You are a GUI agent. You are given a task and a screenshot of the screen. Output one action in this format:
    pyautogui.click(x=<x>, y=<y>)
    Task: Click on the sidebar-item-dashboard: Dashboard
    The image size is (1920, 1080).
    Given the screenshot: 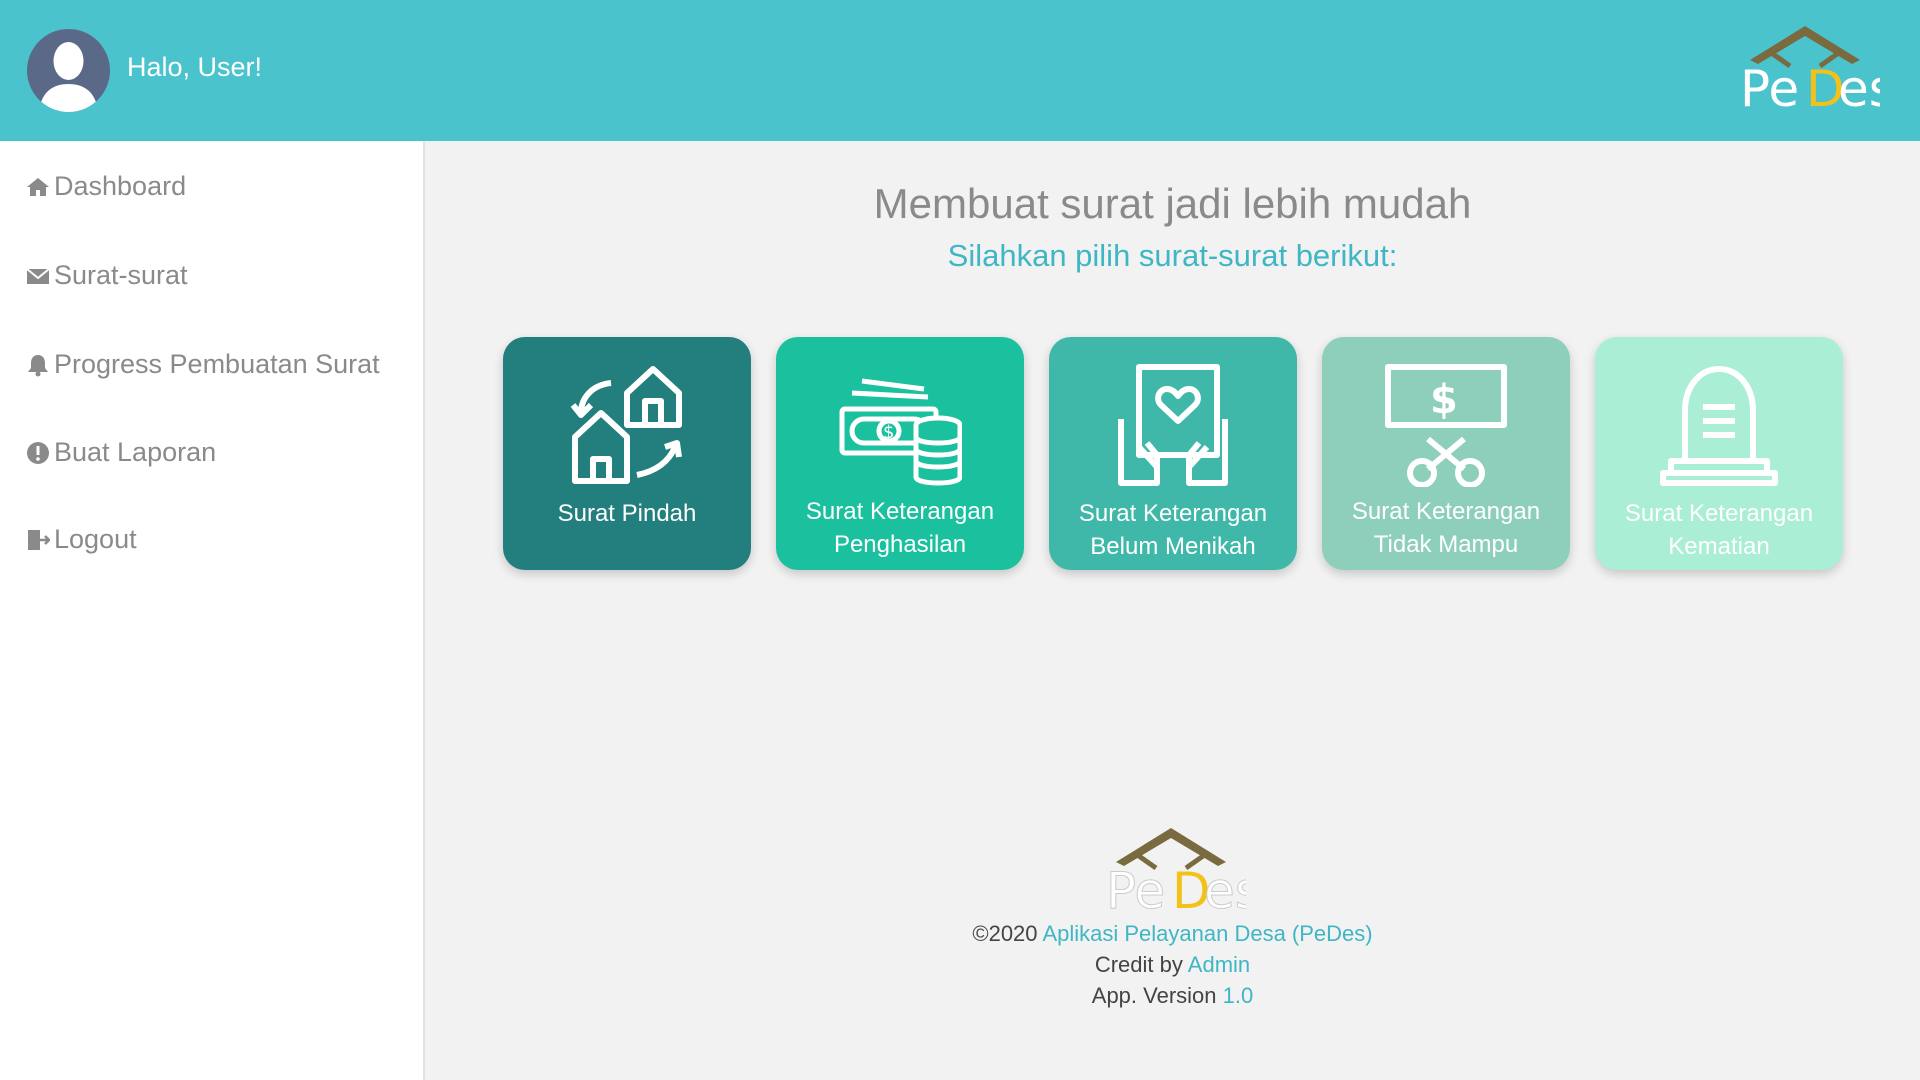 What is the action you would take?
    pyautogui.click(x=106, y=186)
    